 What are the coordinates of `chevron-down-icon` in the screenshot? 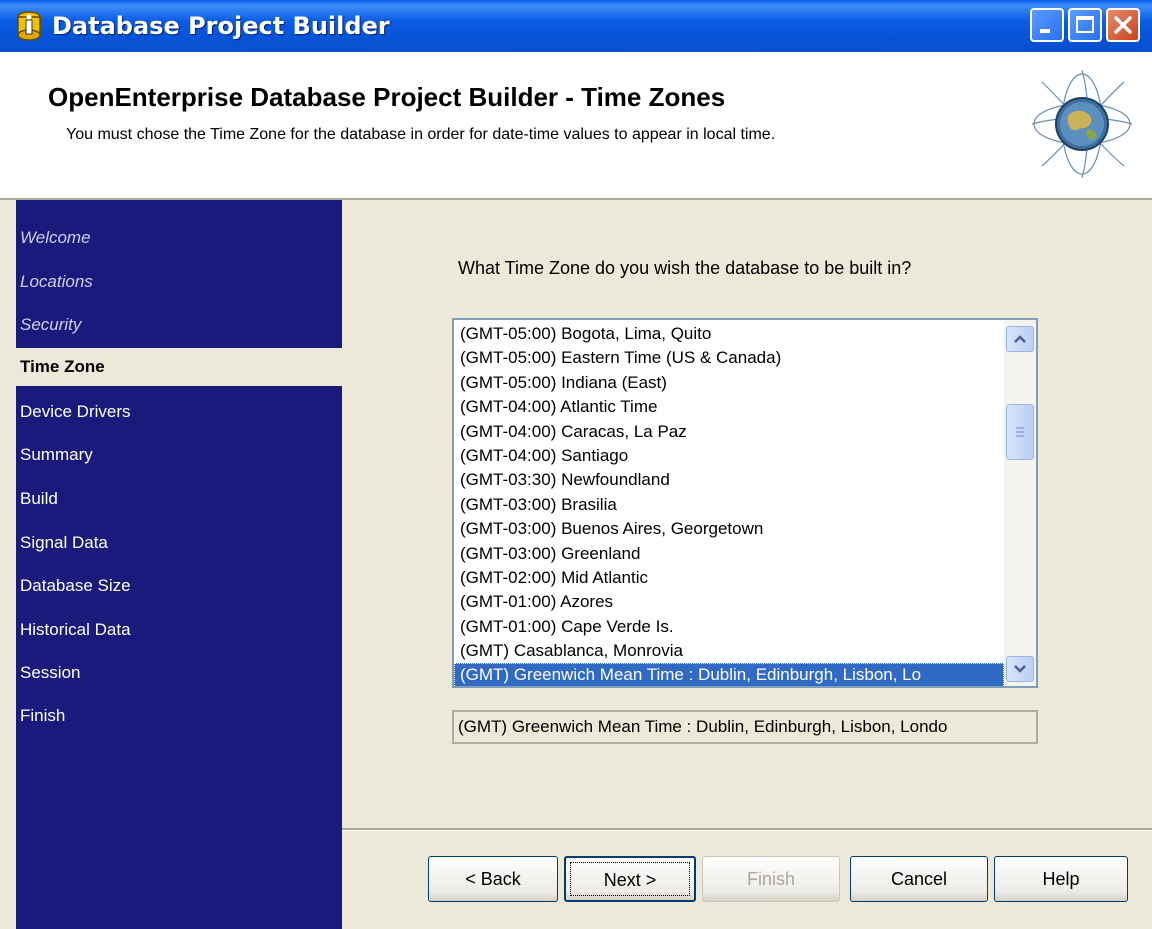 It's located at (1020, 669).